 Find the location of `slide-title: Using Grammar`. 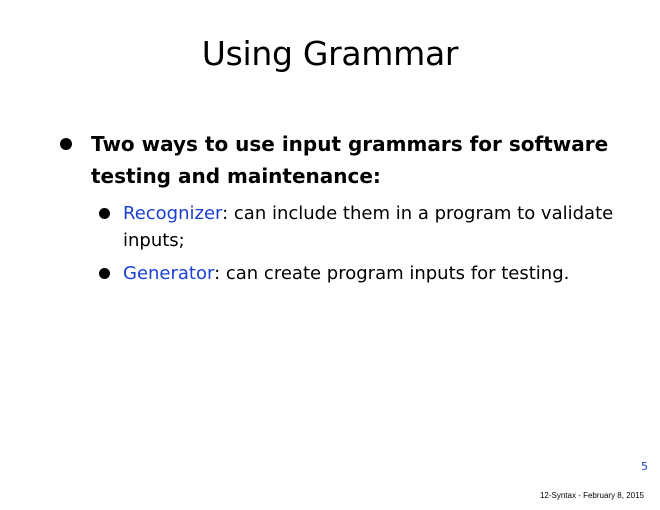

slide-title: Using Grammar is located at coordinates (330, 53).